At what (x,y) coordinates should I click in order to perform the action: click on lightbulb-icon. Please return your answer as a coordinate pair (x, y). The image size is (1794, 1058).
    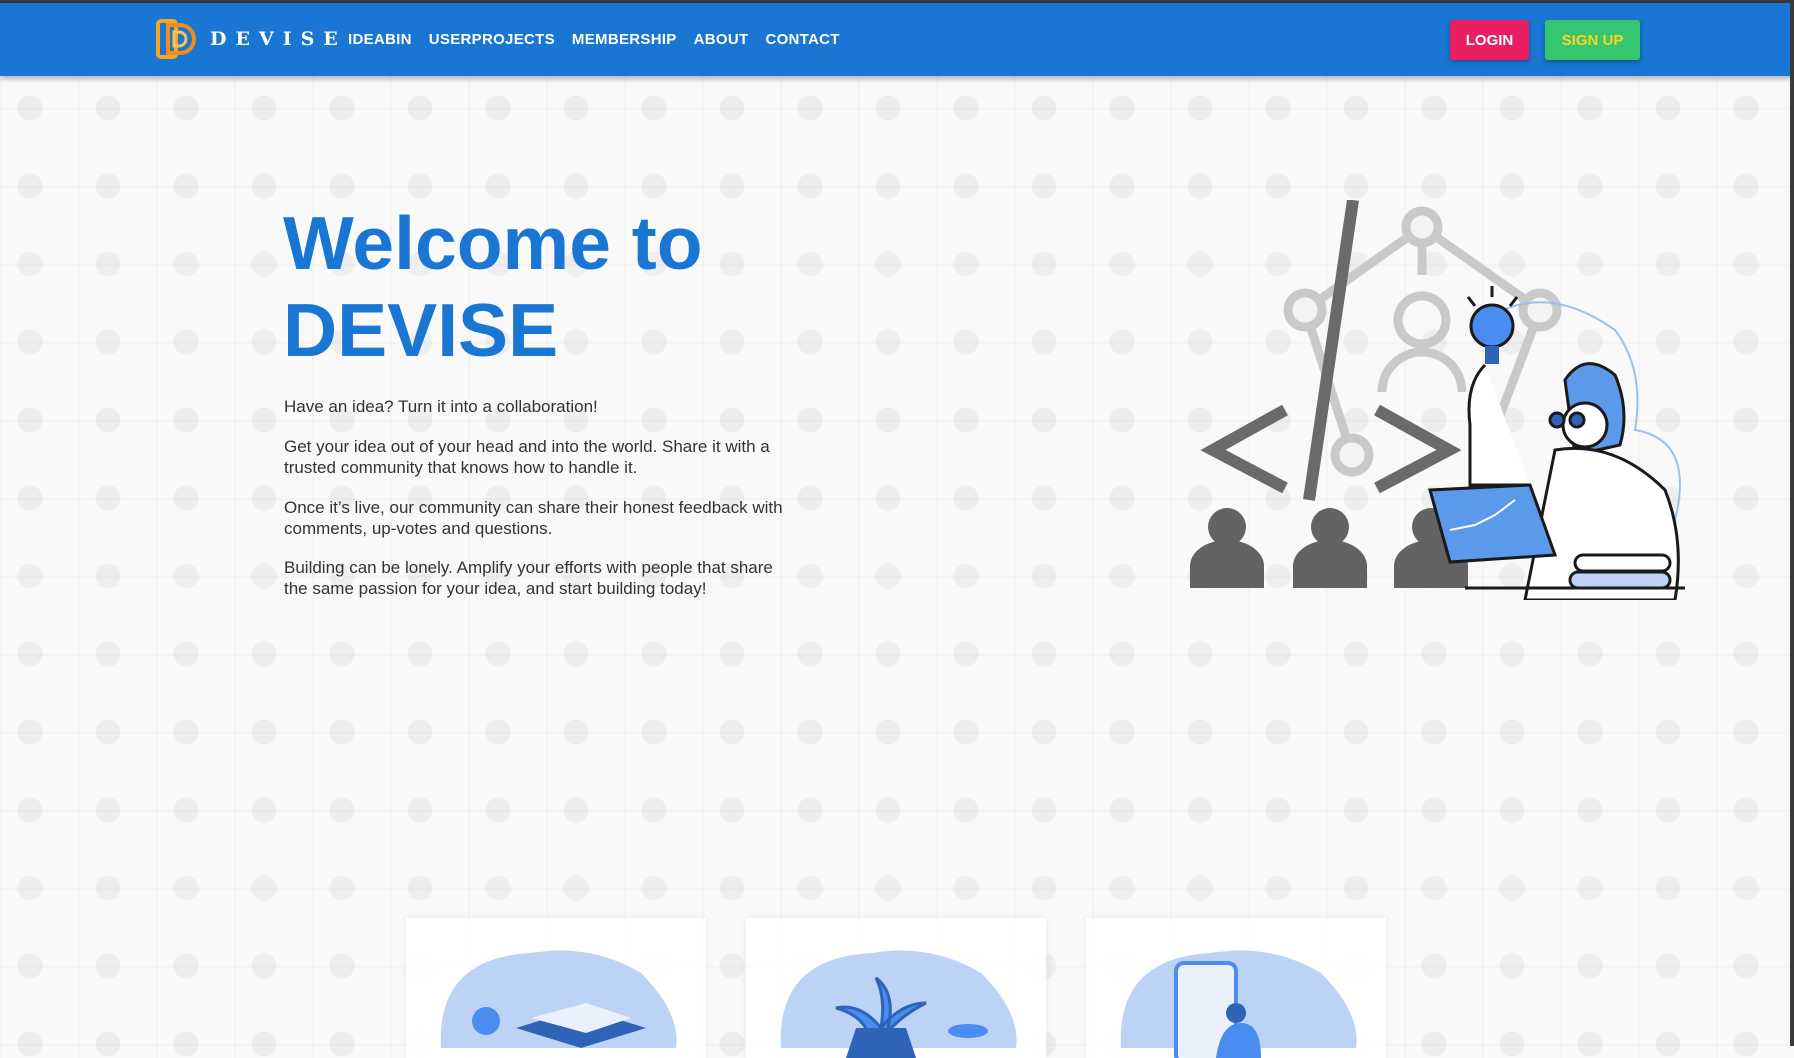
    Looking at the image, I should click on (1492, 325).